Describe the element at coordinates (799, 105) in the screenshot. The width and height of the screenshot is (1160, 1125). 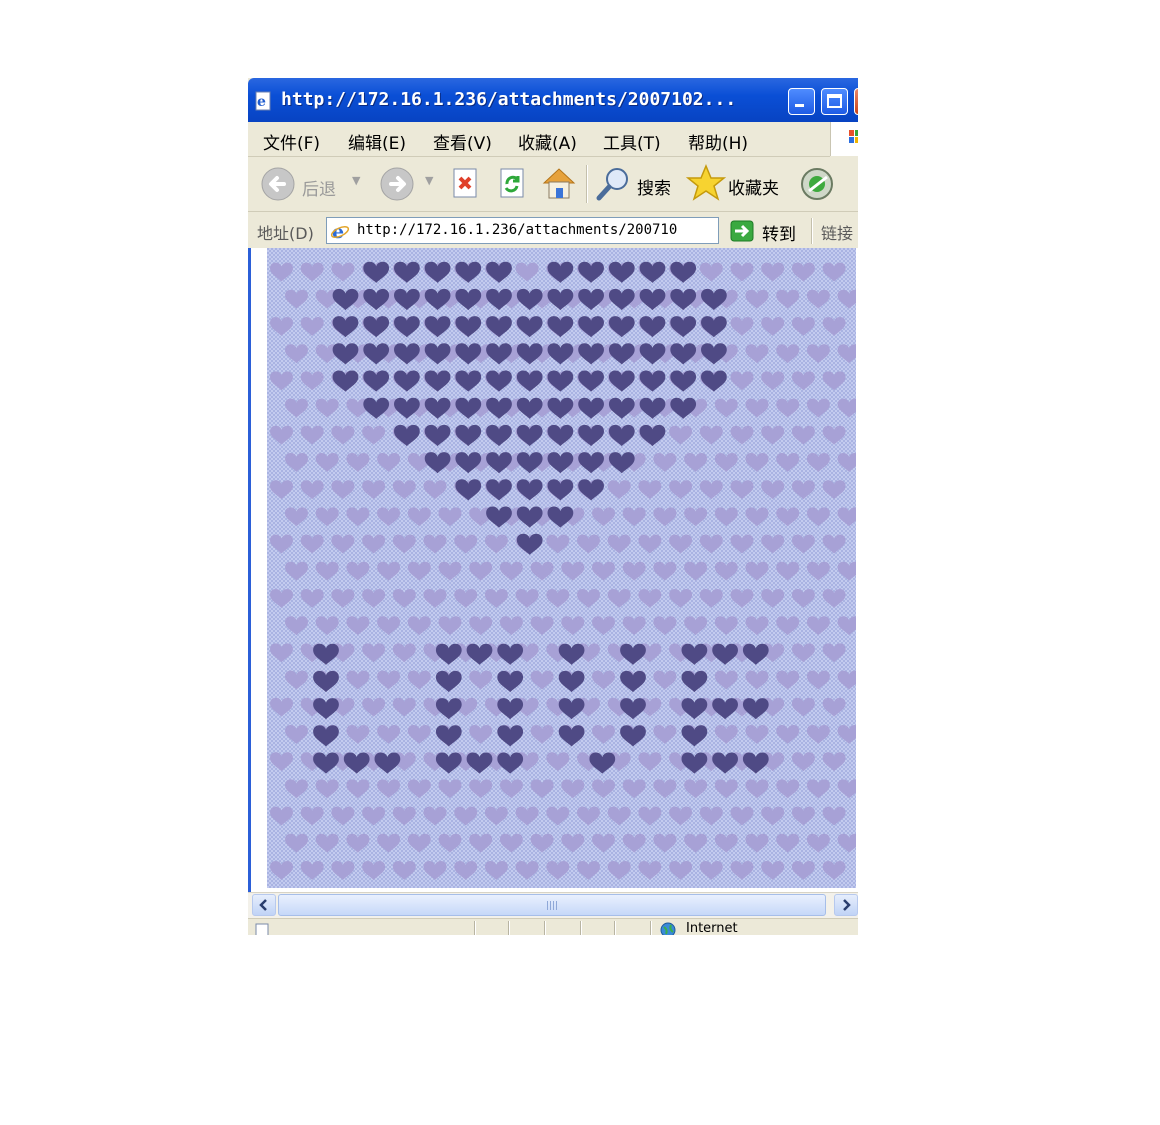
I see `minimize-icon` at that location.